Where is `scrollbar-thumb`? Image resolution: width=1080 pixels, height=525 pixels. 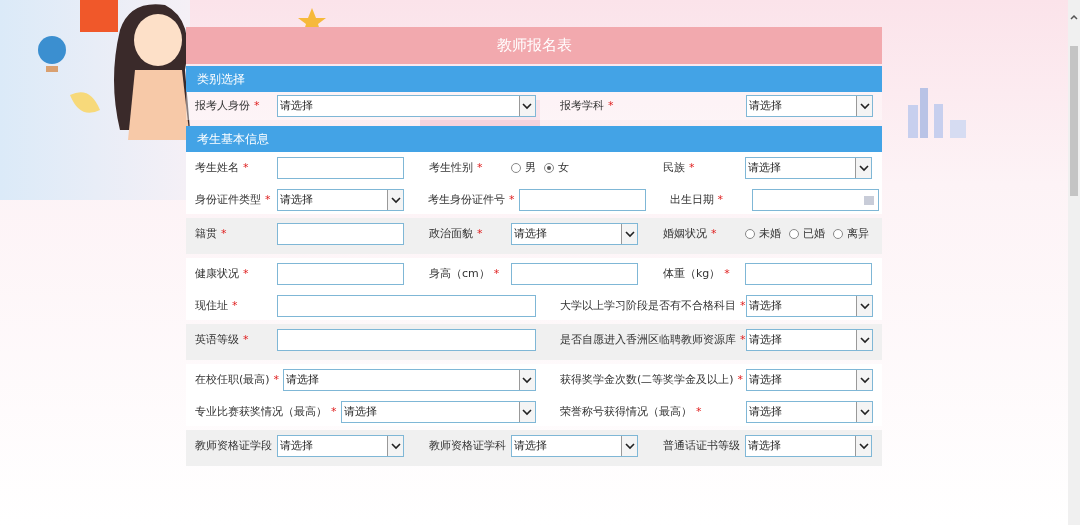
scrollbar-thumb is located at coordinates (1074, 121).